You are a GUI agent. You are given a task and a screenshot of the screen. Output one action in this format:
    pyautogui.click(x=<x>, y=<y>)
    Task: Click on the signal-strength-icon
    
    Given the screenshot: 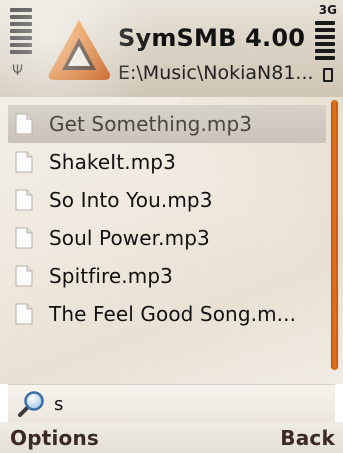 What is the action you would take?
    pyautogui.click(x=21, y=32)
    